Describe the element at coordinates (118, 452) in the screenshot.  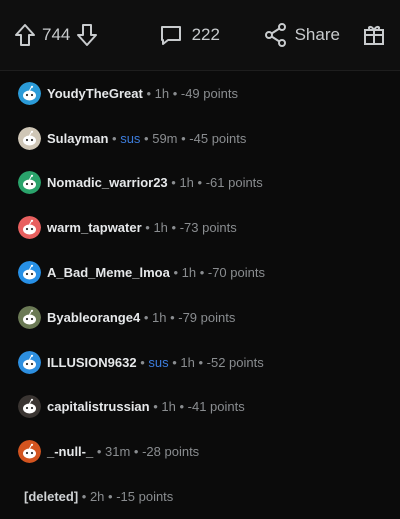
I see `comment-time: 31m` at that location.